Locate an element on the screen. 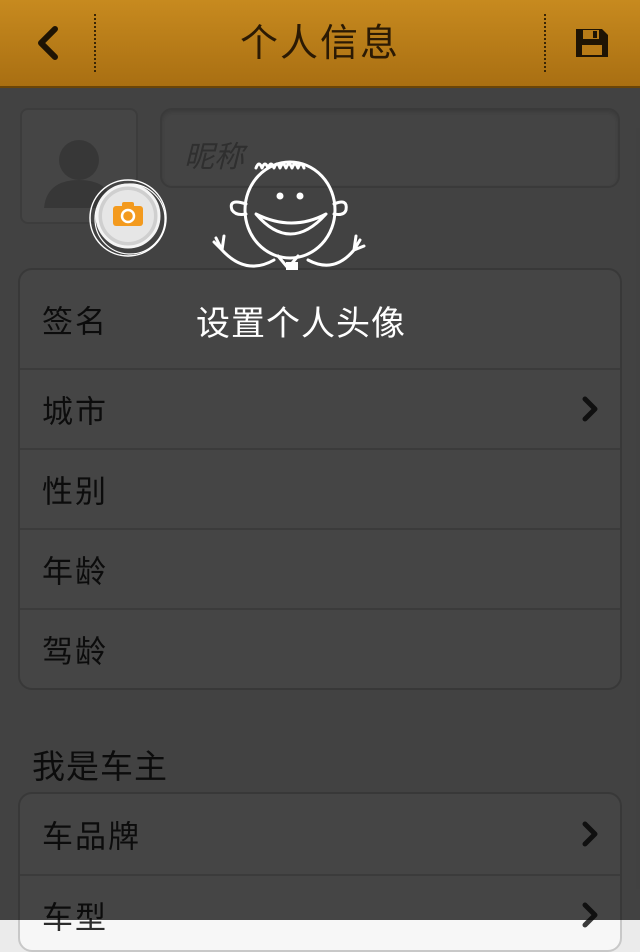  set-avatar-camera-button is located at coordinates (133, 220).